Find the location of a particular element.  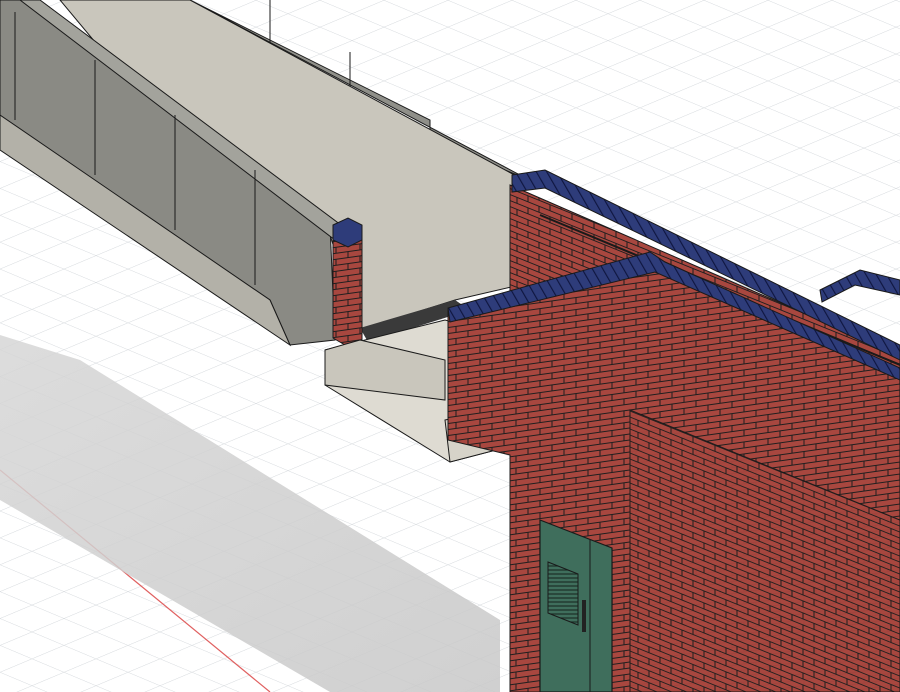

brick-pier is located at coordinates (347, 281).